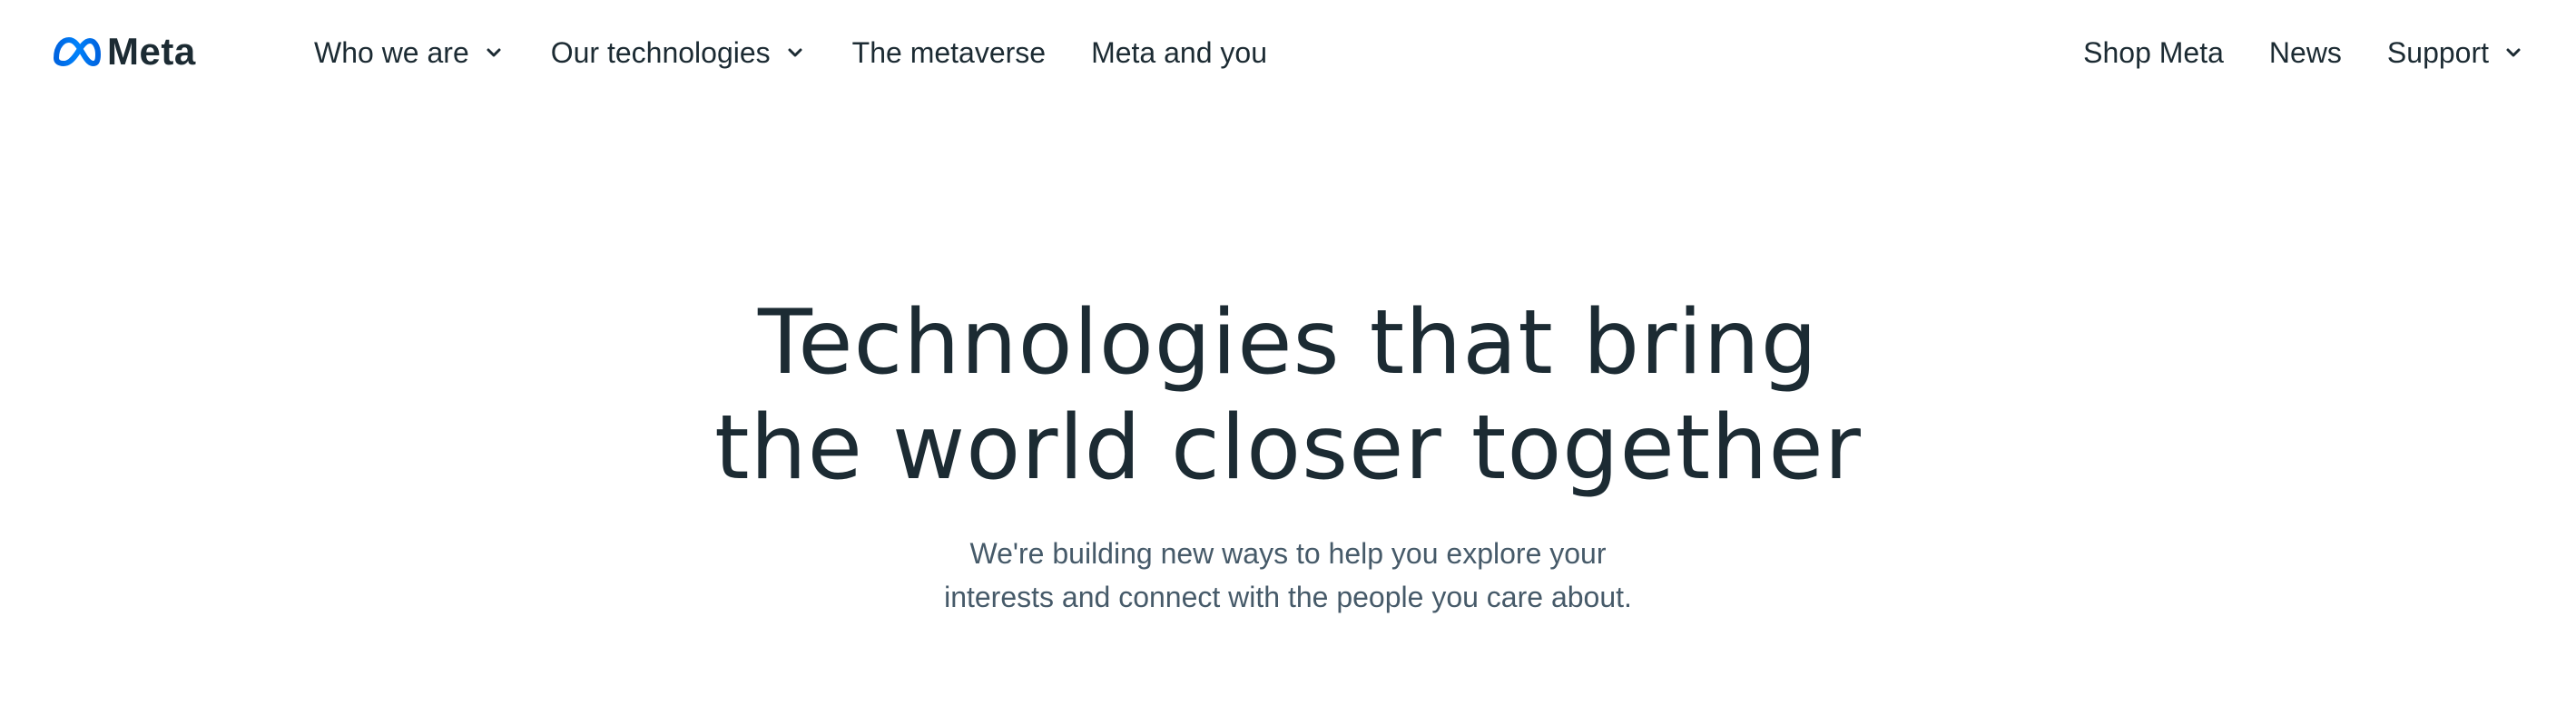 This screenshot has width=2576, height=724. Describe the element at coordinates (2437, 52) in the screenshot. I see `nav-item-label: Support` at that location.